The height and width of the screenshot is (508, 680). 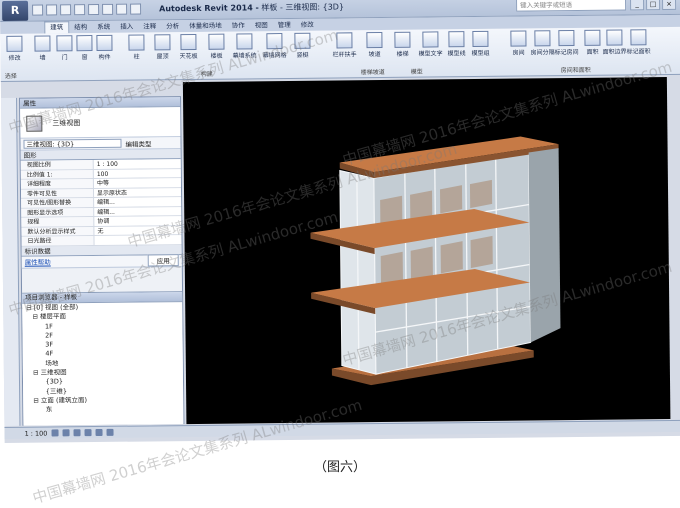 What do you see at coordinates (38, 10) in the screenshot?
I see `open-icon` at bounding box center [38, 10].